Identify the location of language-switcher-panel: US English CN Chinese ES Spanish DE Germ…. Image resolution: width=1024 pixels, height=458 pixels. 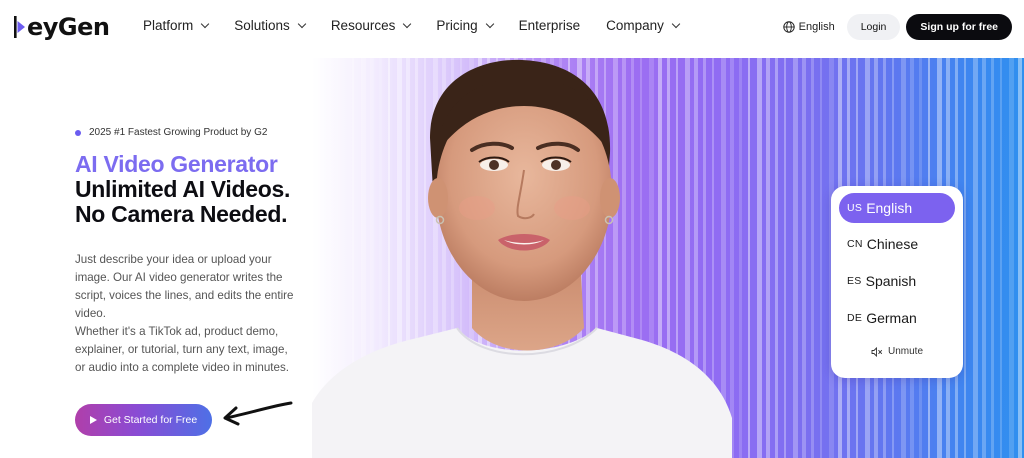
(897, 282).